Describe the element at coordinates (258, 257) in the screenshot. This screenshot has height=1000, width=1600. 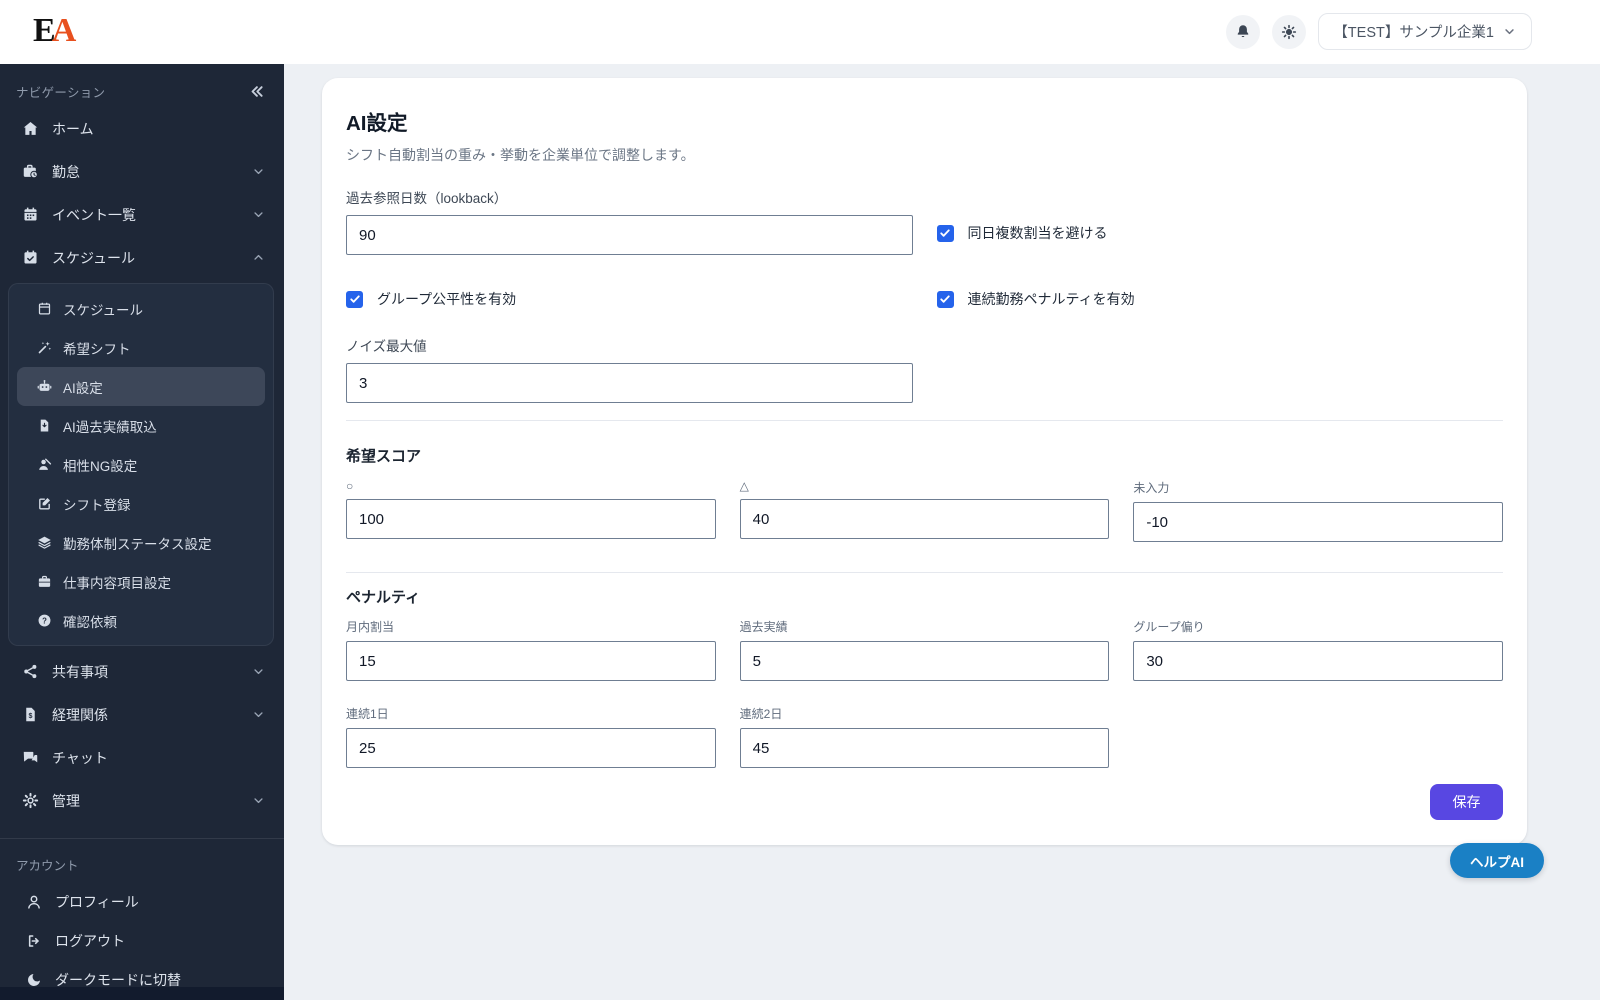
I see `chevron-up-icon` at that location.